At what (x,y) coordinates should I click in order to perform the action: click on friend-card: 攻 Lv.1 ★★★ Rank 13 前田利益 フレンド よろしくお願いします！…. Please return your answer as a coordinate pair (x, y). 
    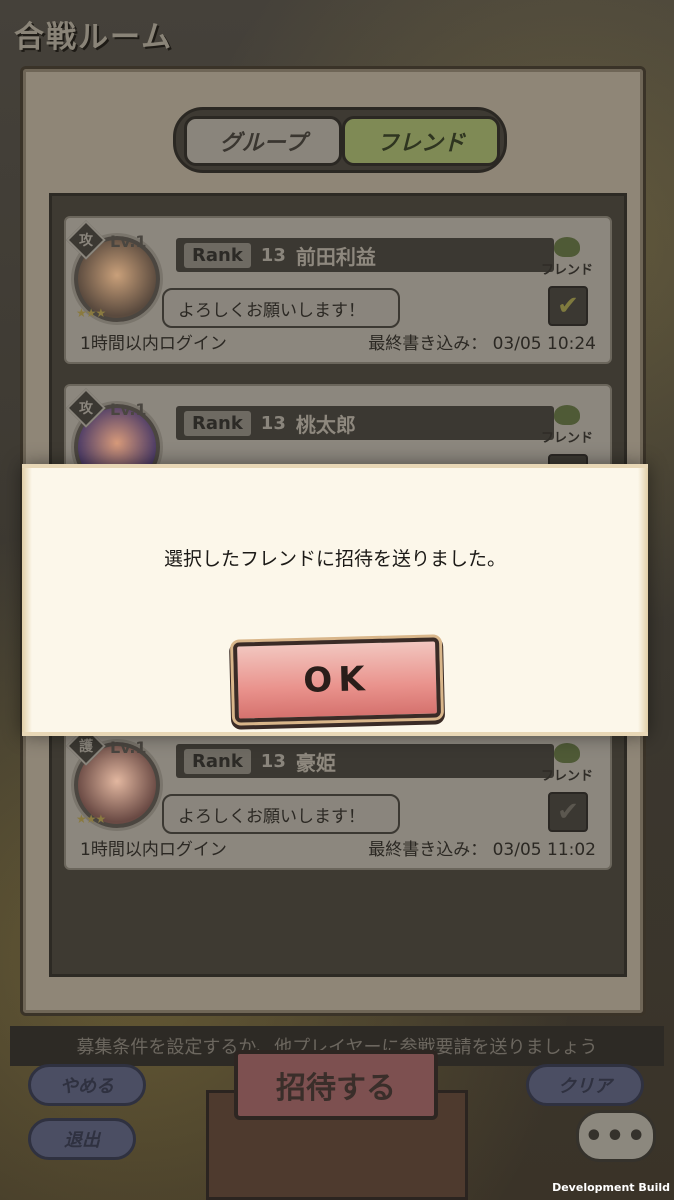
    Looking at the image, I should click on (338, 290).